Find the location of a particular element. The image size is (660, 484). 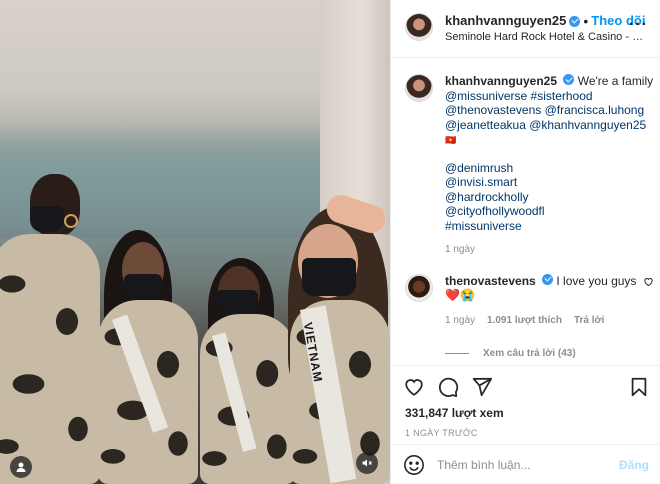

view-count: 331,847 lượt xem is located at coordinates (525, 413).